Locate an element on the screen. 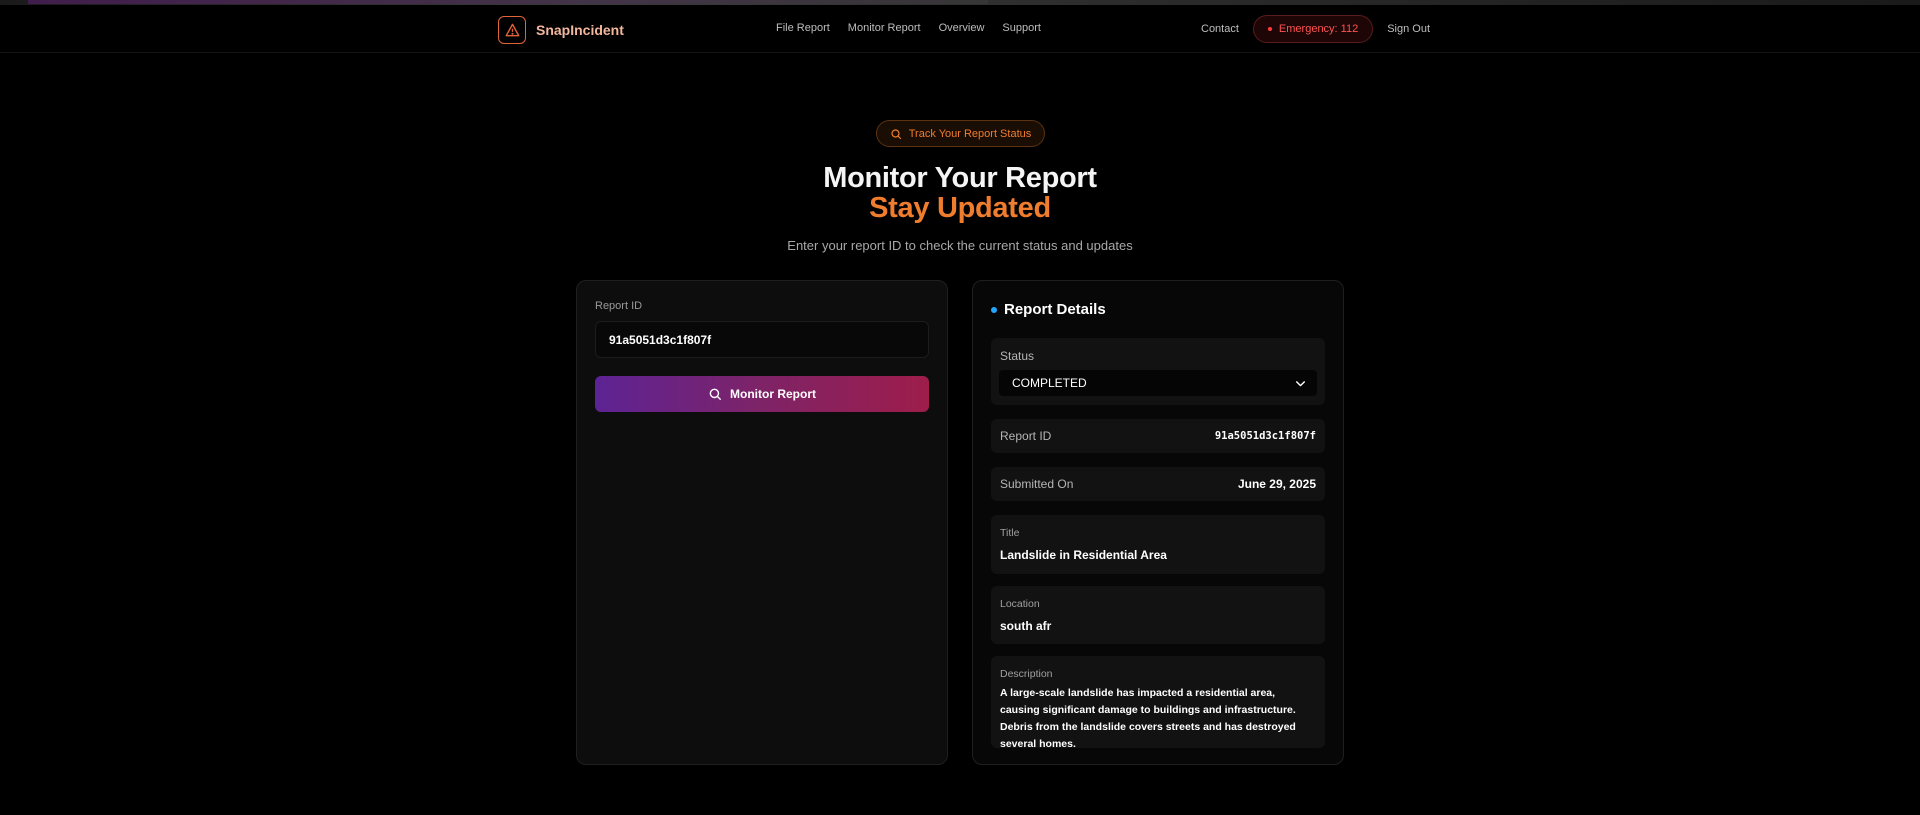 Image resolution: width=1920 pixels, height=815 pixels. location-value: south afr is located at coordinates (1026, 626).